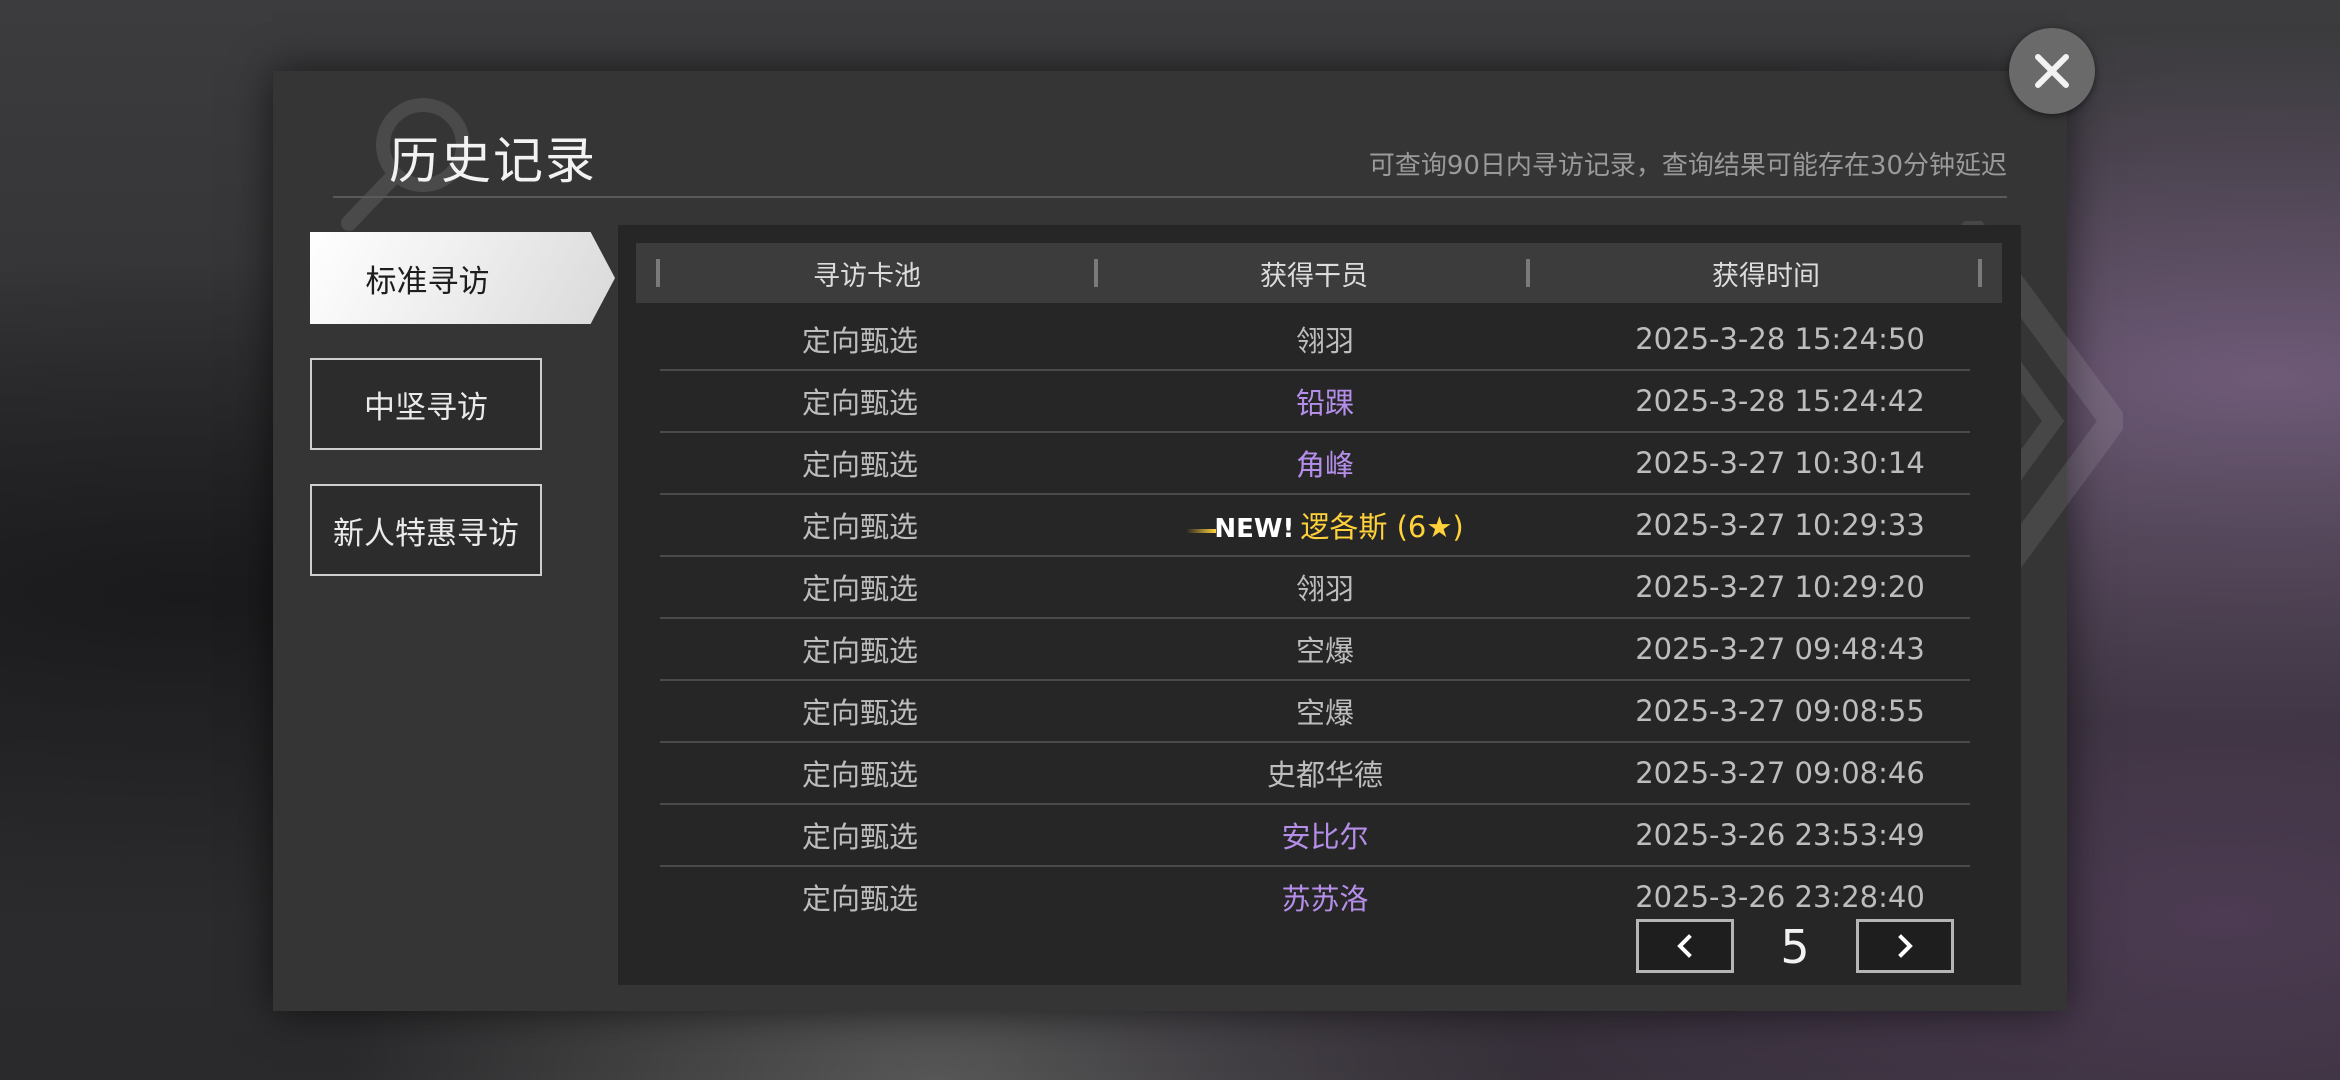 The image size is (2340, 1080). I want to click on new-badge: NEW!, so click(1240, 529).